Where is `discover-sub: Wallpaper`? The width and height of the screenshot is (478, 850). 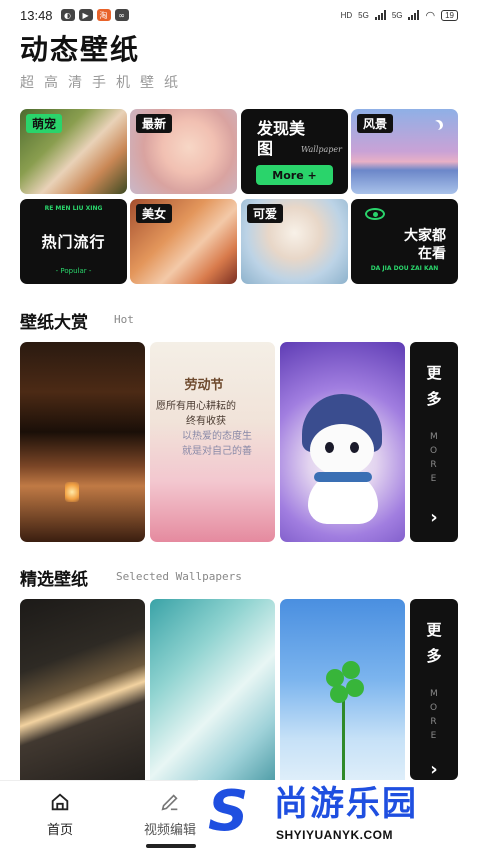 discover-sub: Wallpaper is located at coordinates (321, 149).